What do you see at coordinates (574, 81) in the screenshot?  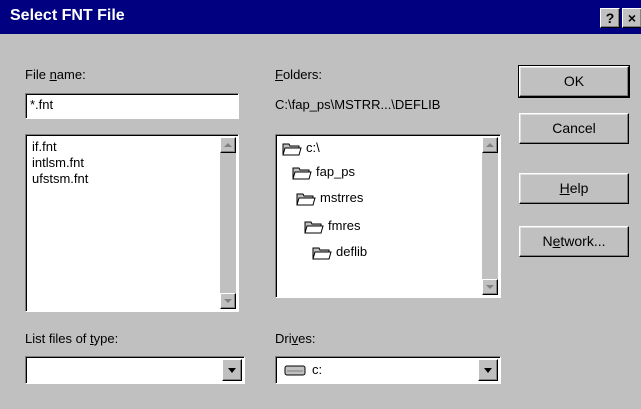 I see `ok-button: OK` at bounding box center [574, 81].